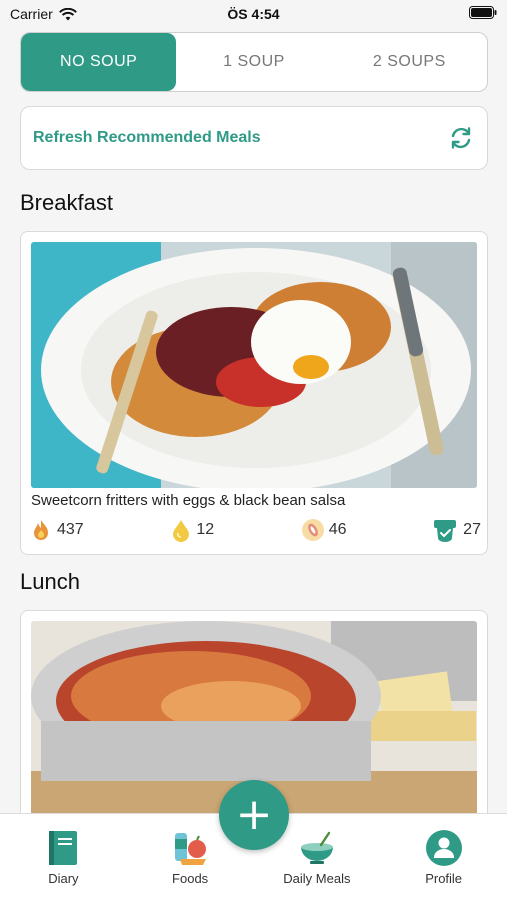 This screenshot has width=507, height=900. What do you see at coordinates (67, 13) in the screenshot?
I see `wifi-icon` at bounding box center [67, 13].